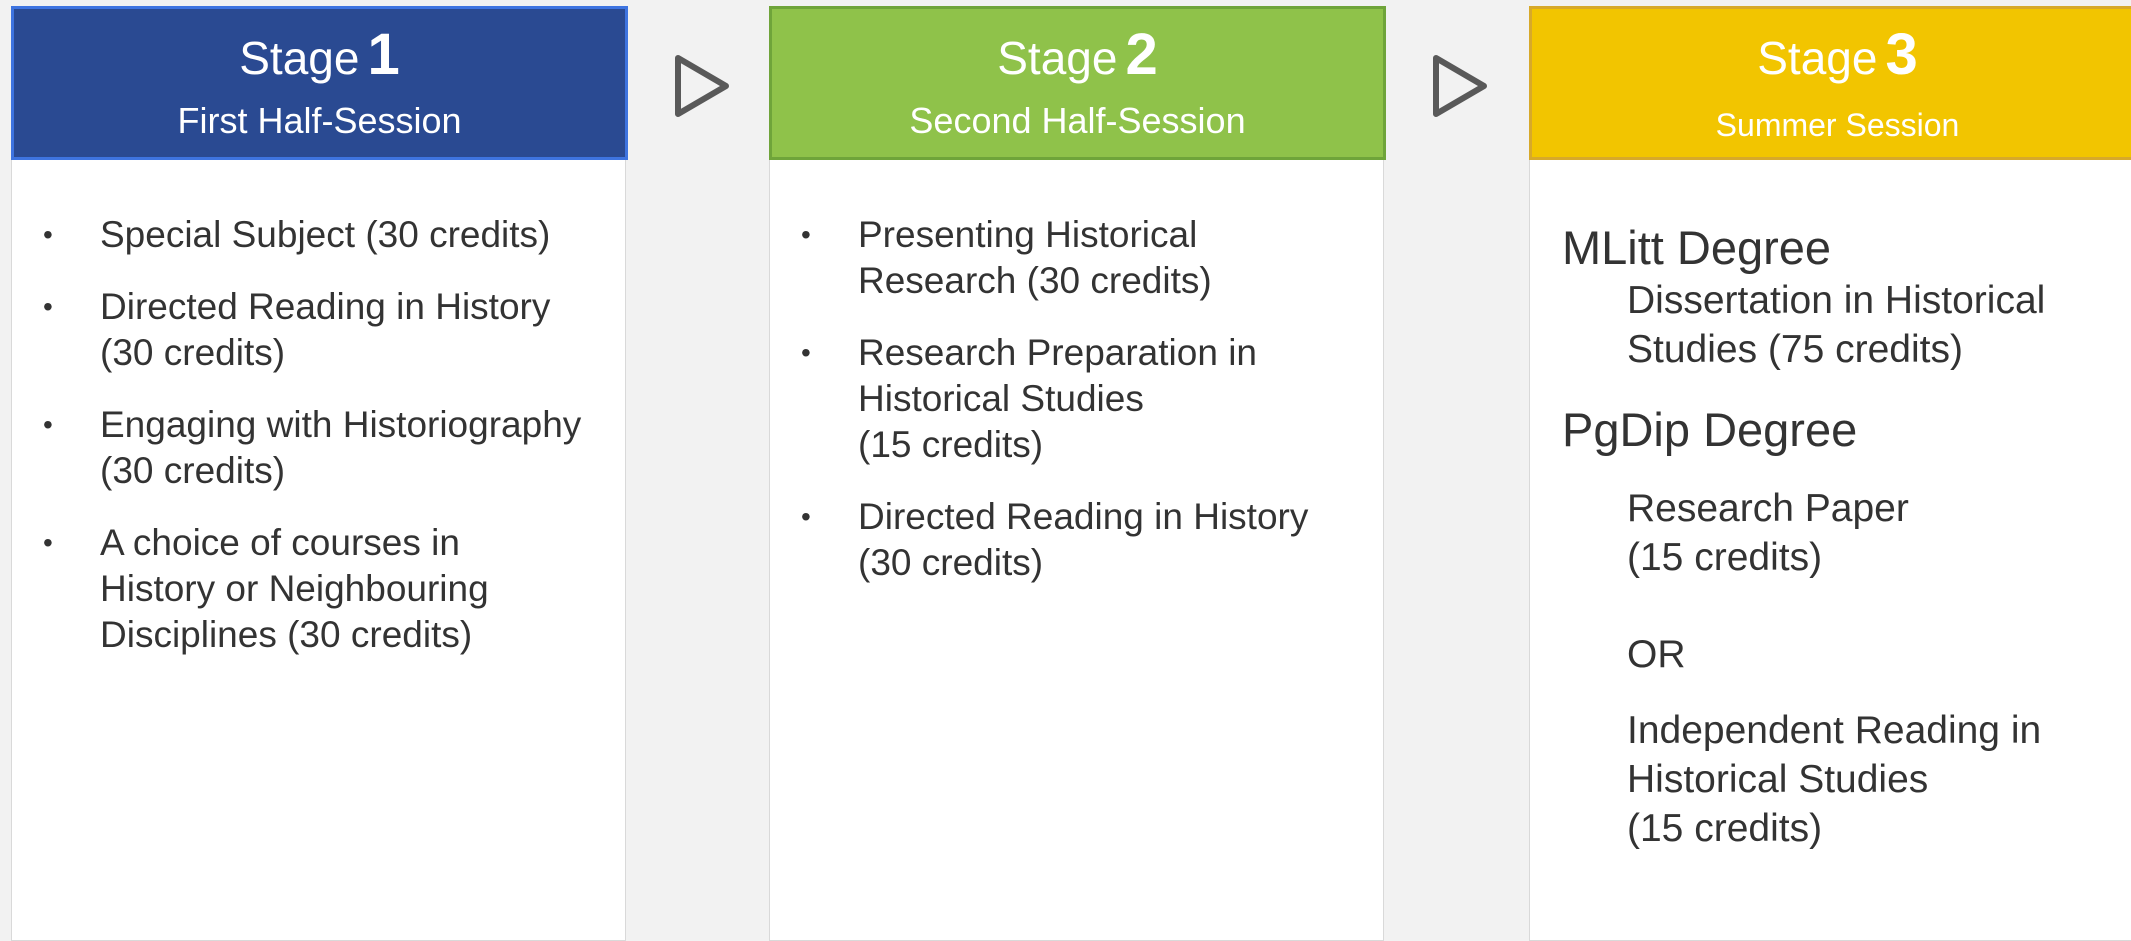 The width and height of the screenshot is (2131, 941). I want to click on pgdip-research-paper: Research Paper (15 credits), so click(1768, 533).